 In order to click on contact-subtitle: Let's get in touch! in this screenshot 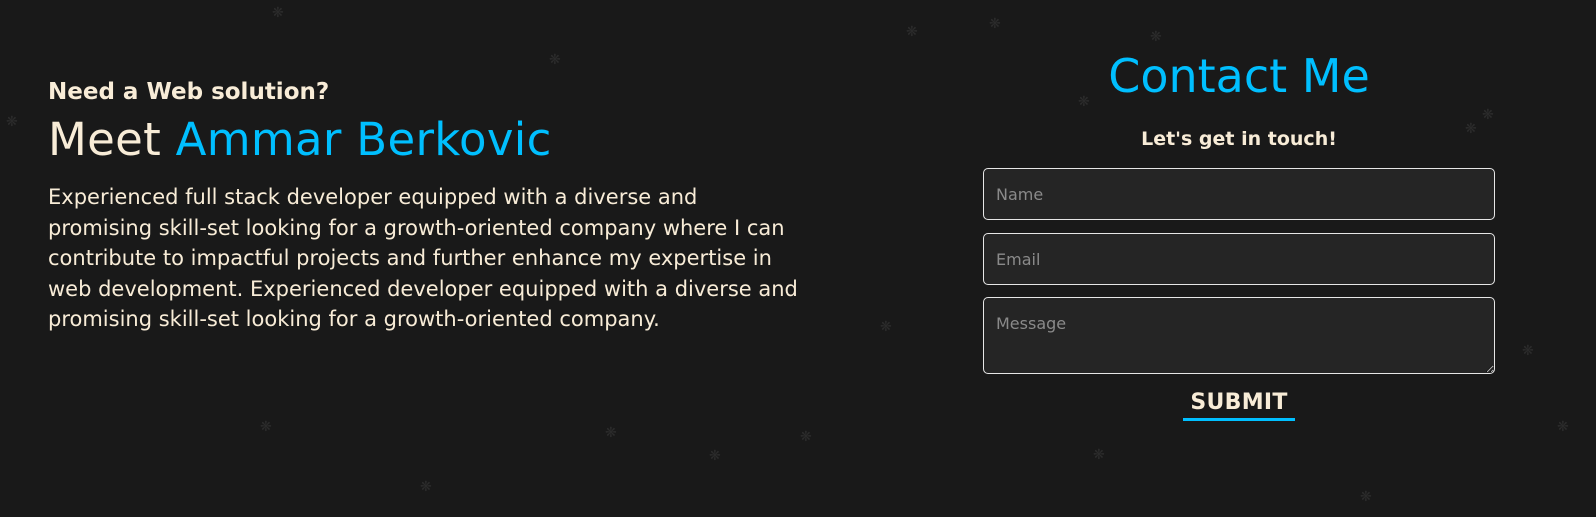, I will do `click(1239, 139)`.